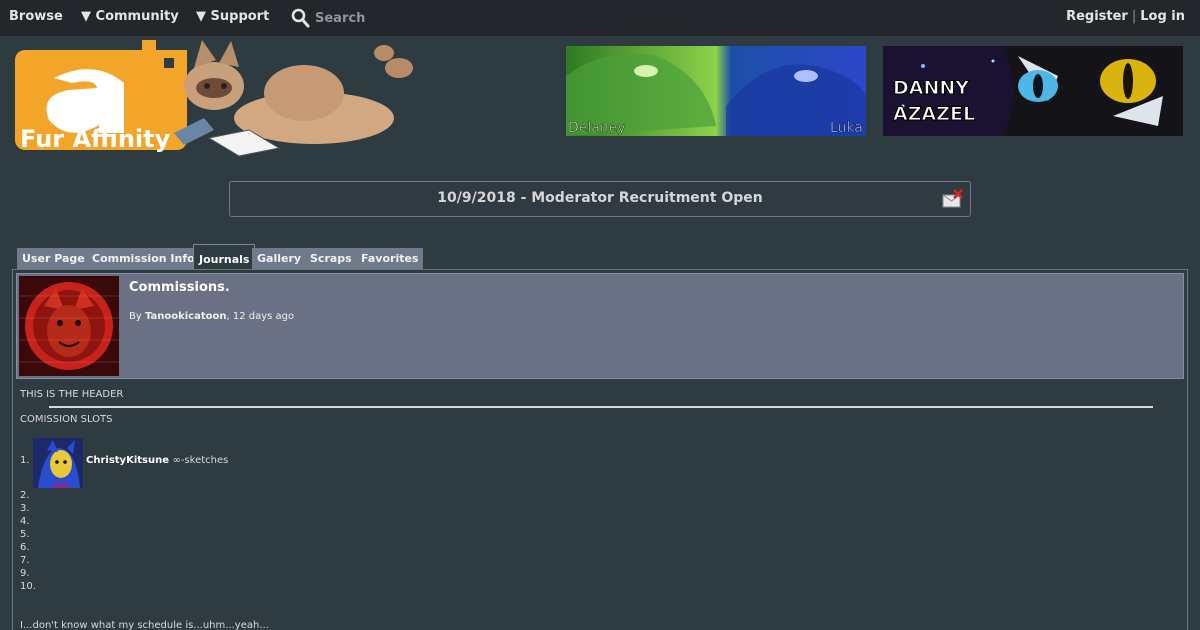  Describe the element at coordinates (58, 463) in the screenshot. I see `commissioner-avatar` at that location.